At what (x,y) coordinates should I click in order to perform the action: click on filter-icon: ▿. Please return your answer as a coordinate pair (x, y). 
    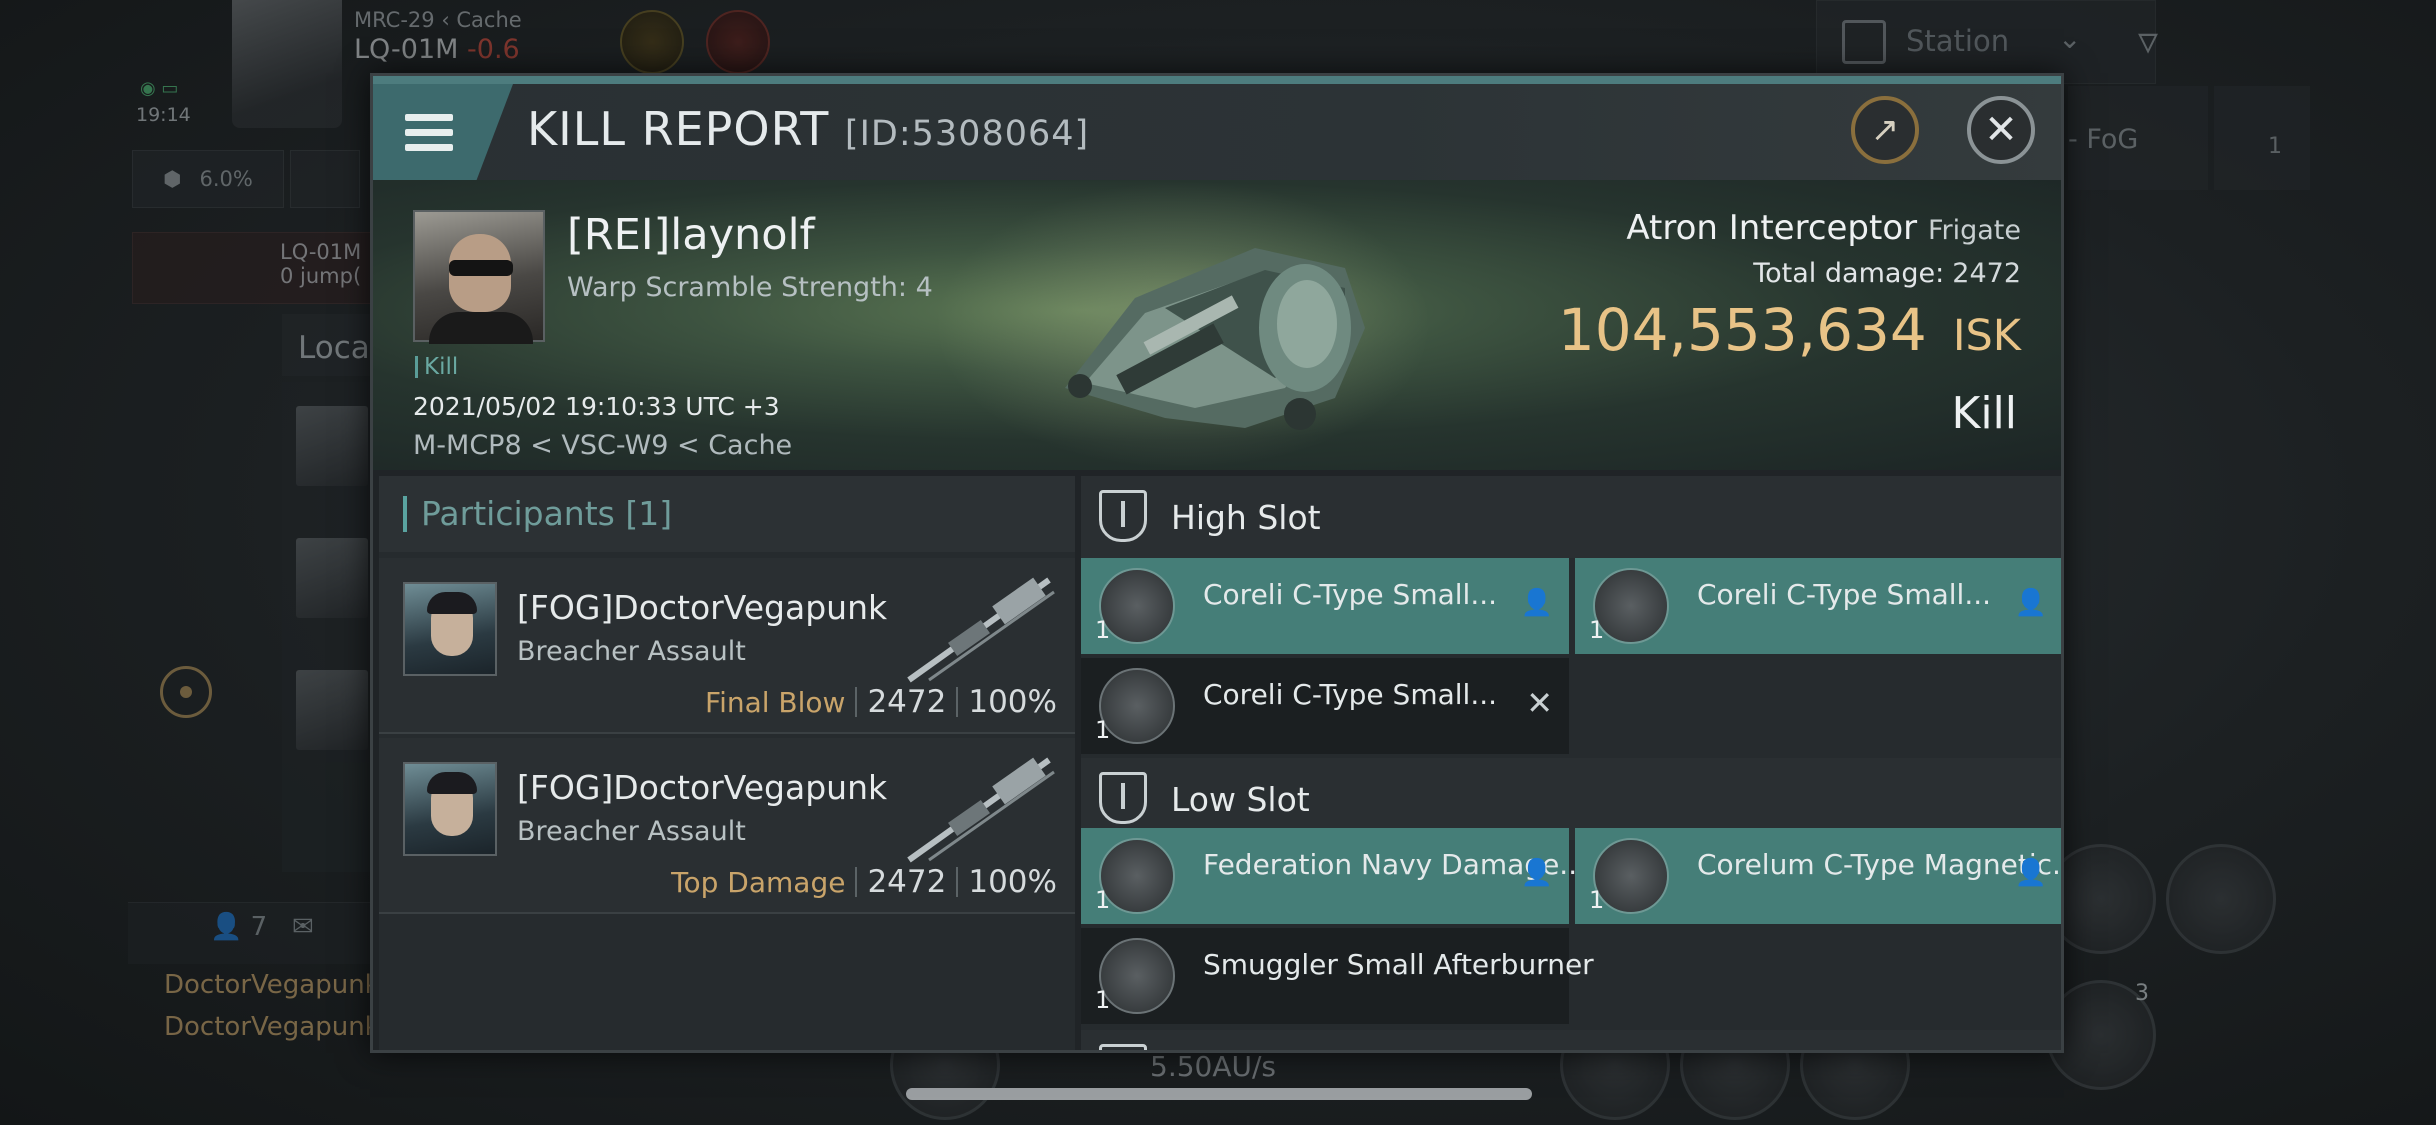
    Looking at the image, I should click on (2148, 41).